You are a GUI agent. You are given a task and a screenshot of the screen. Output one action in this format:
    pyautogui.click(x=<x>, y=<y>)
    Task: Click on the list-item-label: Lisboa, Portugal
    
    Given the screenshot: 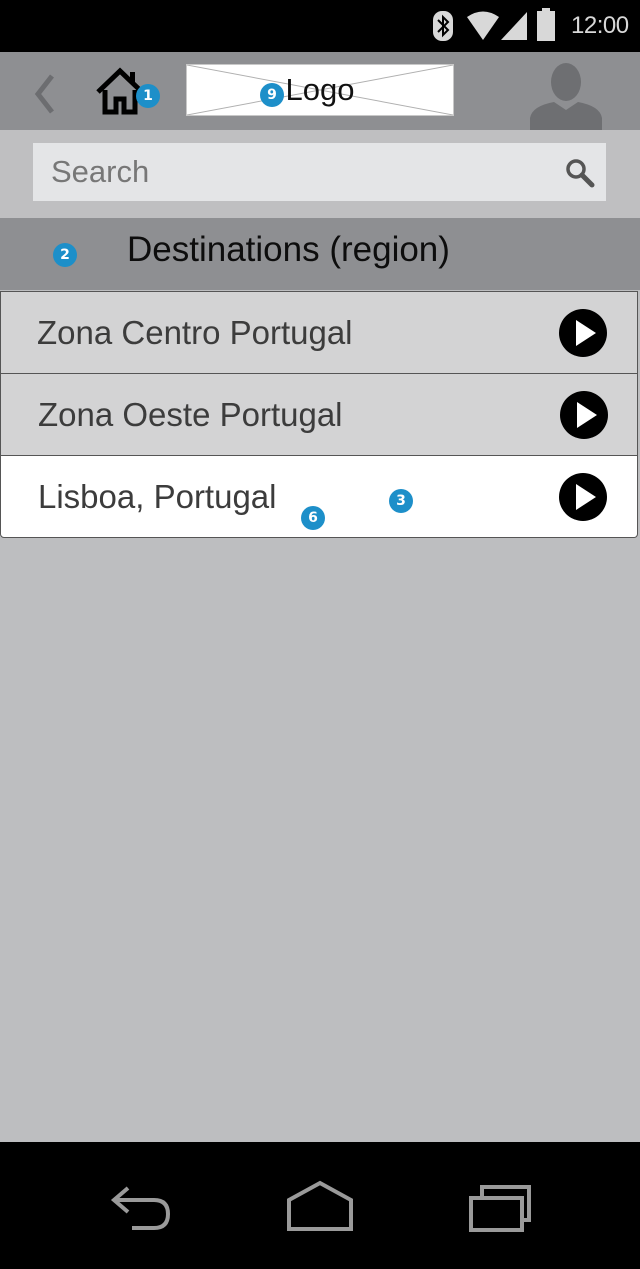 What is the action you would take?
    pyautogui.click(x=157, y=496)
    